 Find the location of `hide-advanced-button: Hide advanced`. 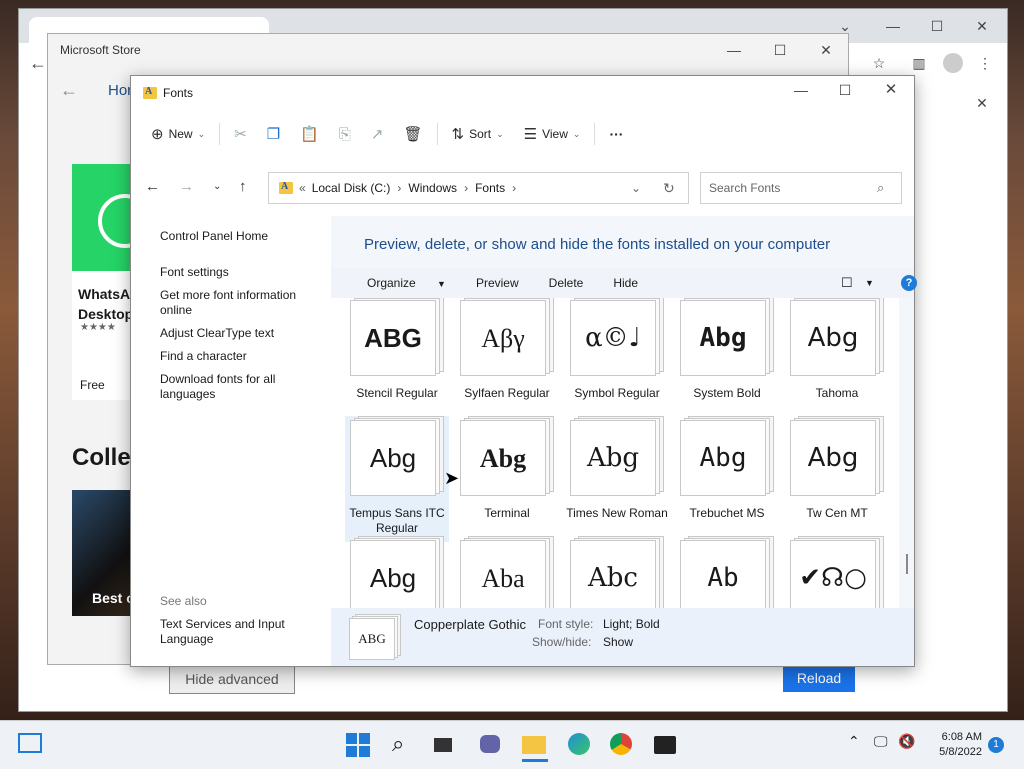

hide-advanced-button: Hide advanced is located at coordinates (232, 679).